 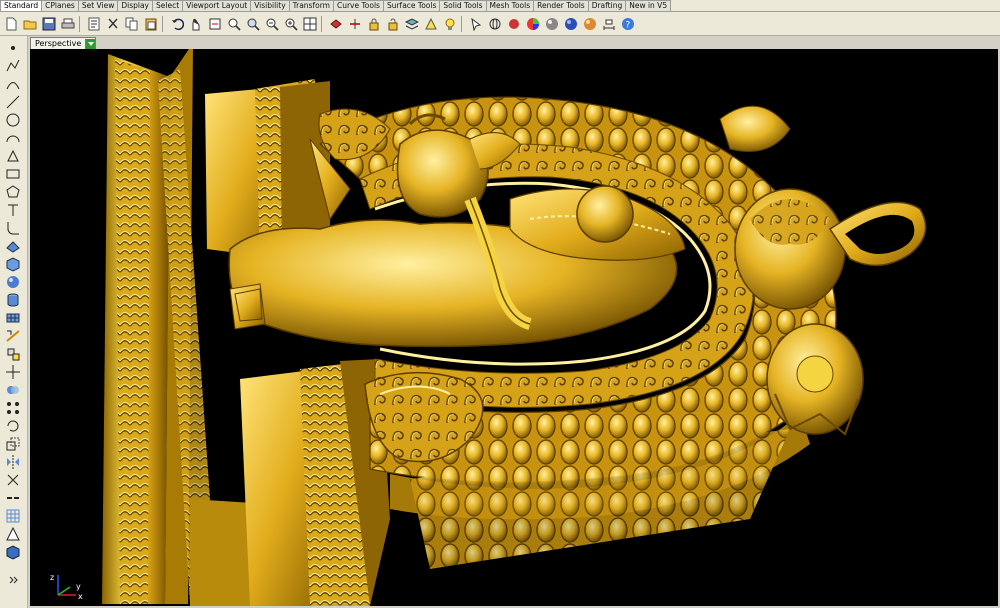 I want to click on material-sphere-icon, so click(x=571, y=24).